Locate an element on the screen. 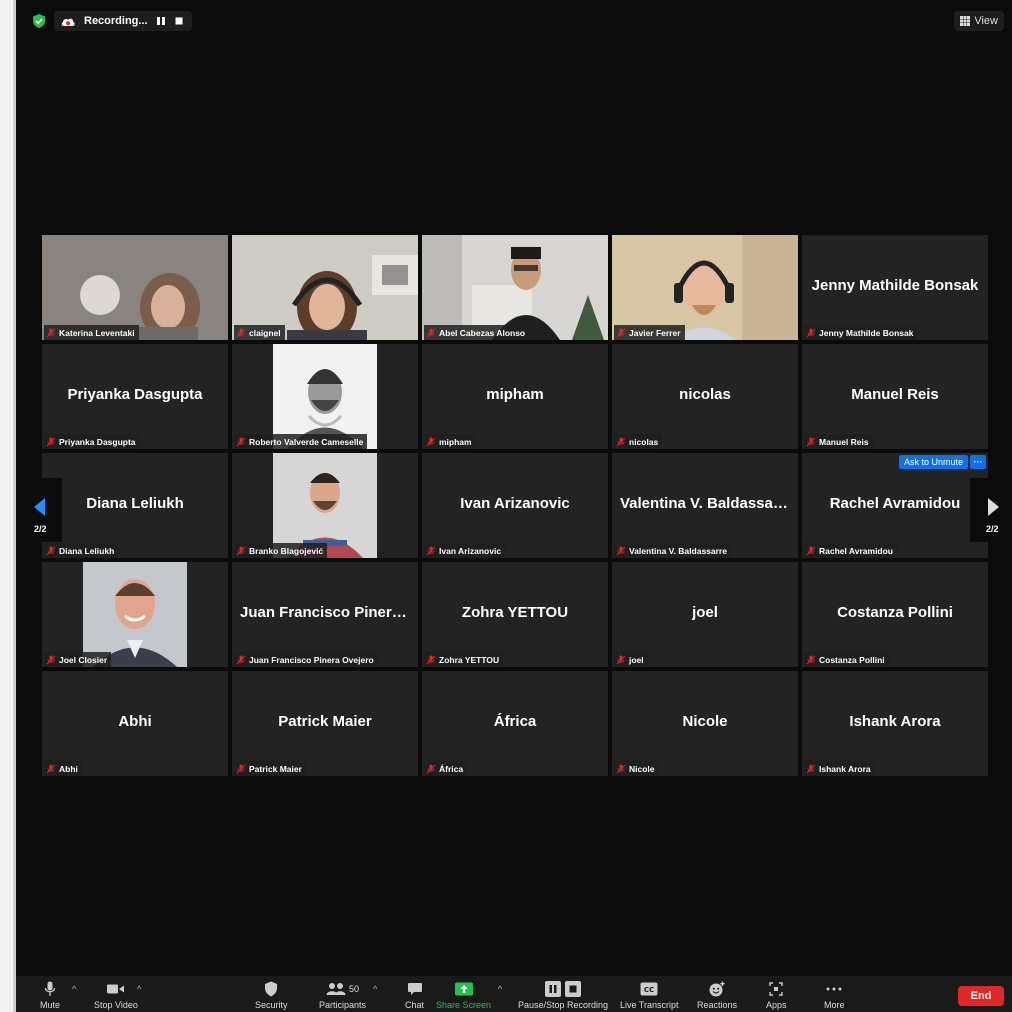 This screenshot has width=1012, height=1012. window-left-edge is located at coordinates (8, 506).